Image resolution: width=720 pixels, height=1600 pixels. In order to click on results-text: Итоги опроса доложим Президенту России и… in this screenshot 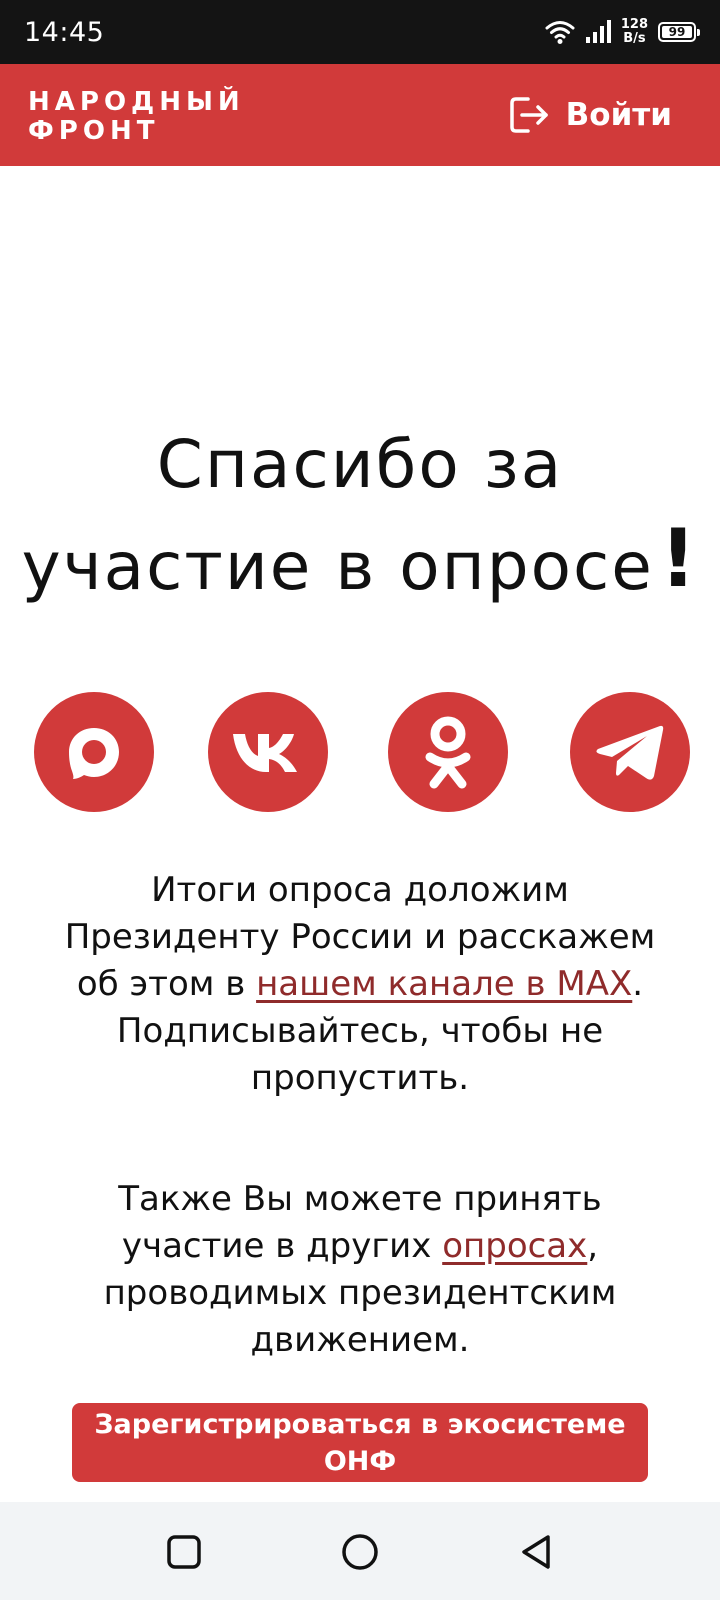, I will do `click(360, 984)`.